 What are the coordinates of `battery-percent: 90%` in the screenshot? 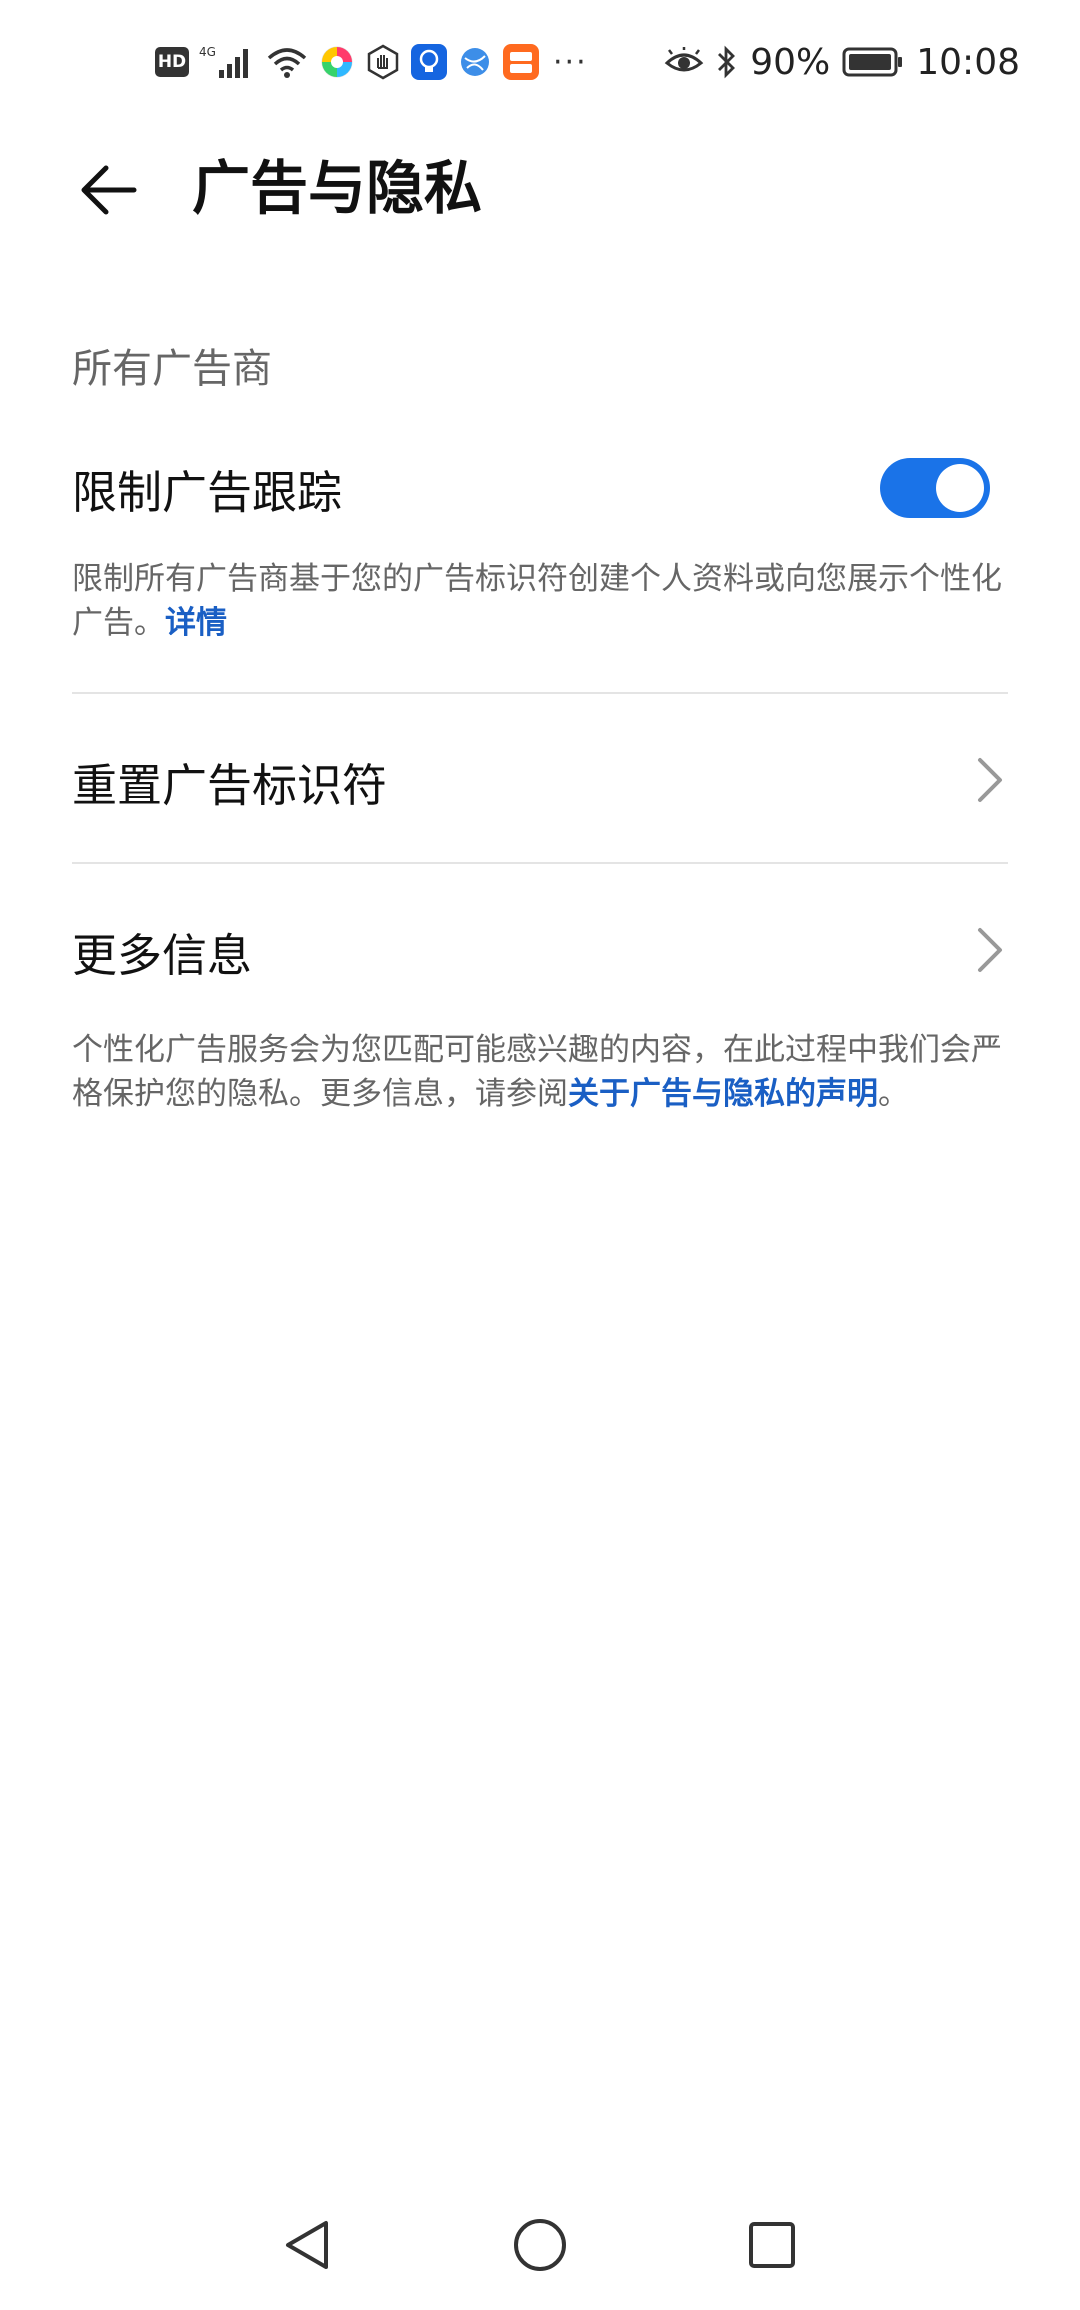 It's located at (790, 62).